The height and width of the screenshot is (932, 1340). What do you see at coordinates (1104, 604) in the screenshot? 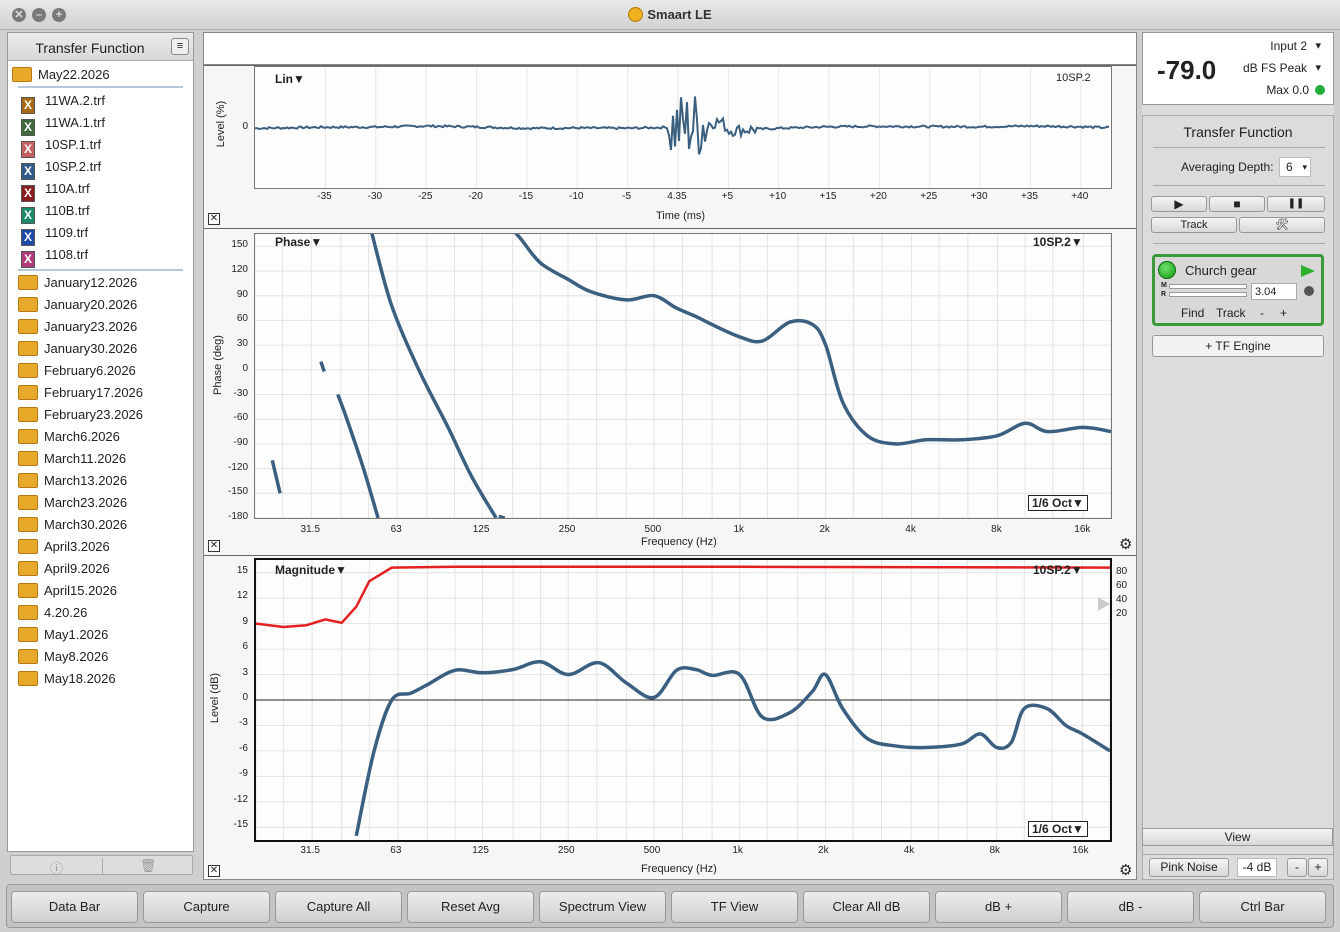
I see `coherence-marker-icon` at bounding box center [1104, 604].